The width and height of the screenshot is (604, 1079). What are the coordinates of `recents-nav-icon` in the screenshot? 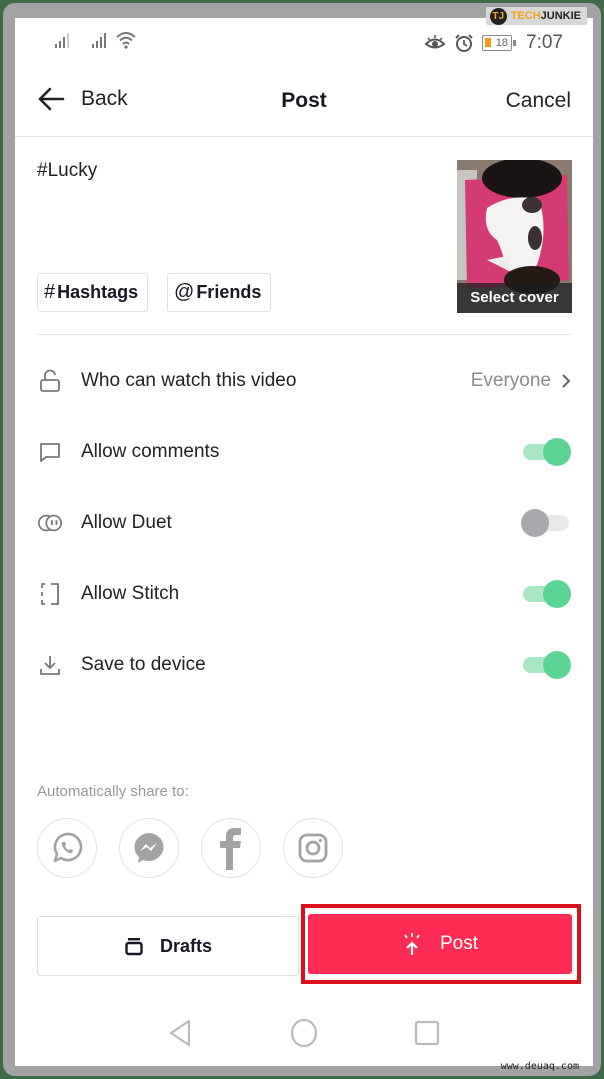 It's located at (427, 1033).